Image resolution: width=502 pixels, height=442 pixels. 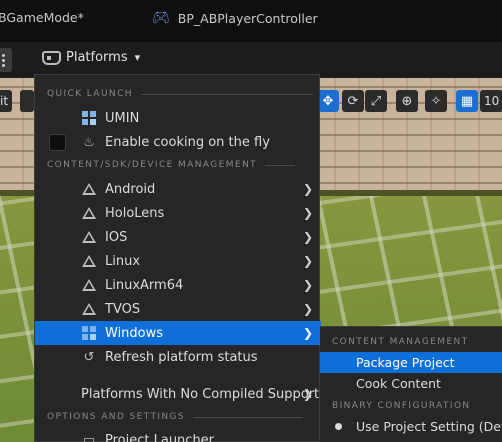 I want to click on menu-item-project-launcher: ▭ Project Launcher, so click(x=178, y=435).